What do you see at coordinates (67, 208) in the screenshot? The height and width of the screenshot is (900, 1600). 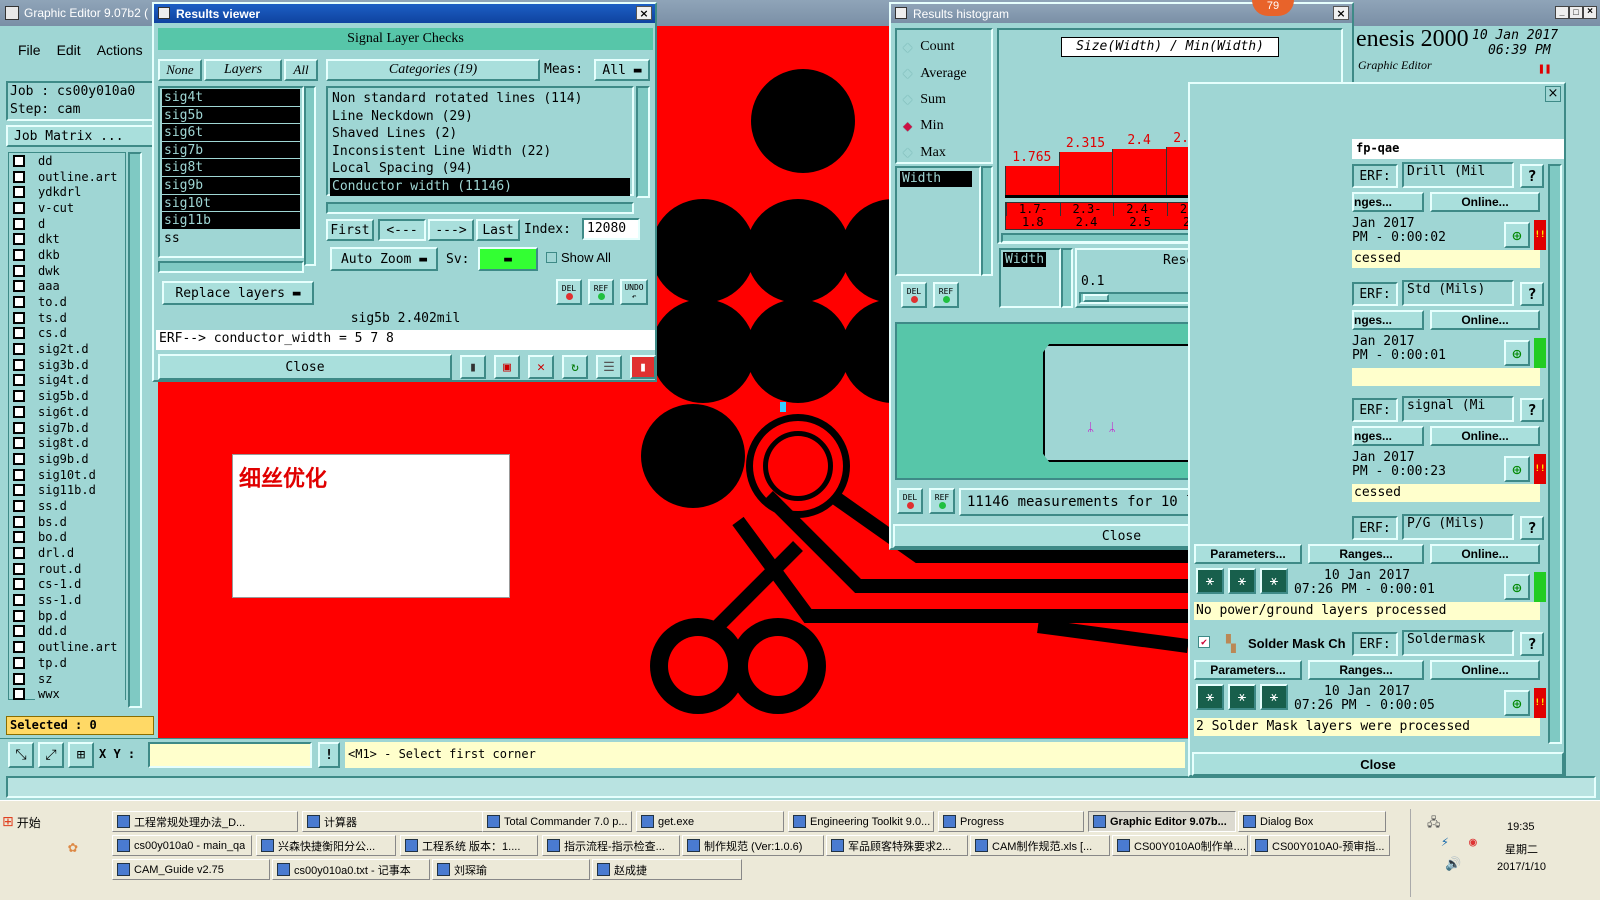 I see `layer-row: v-cut` at bounding box center [67, 208].